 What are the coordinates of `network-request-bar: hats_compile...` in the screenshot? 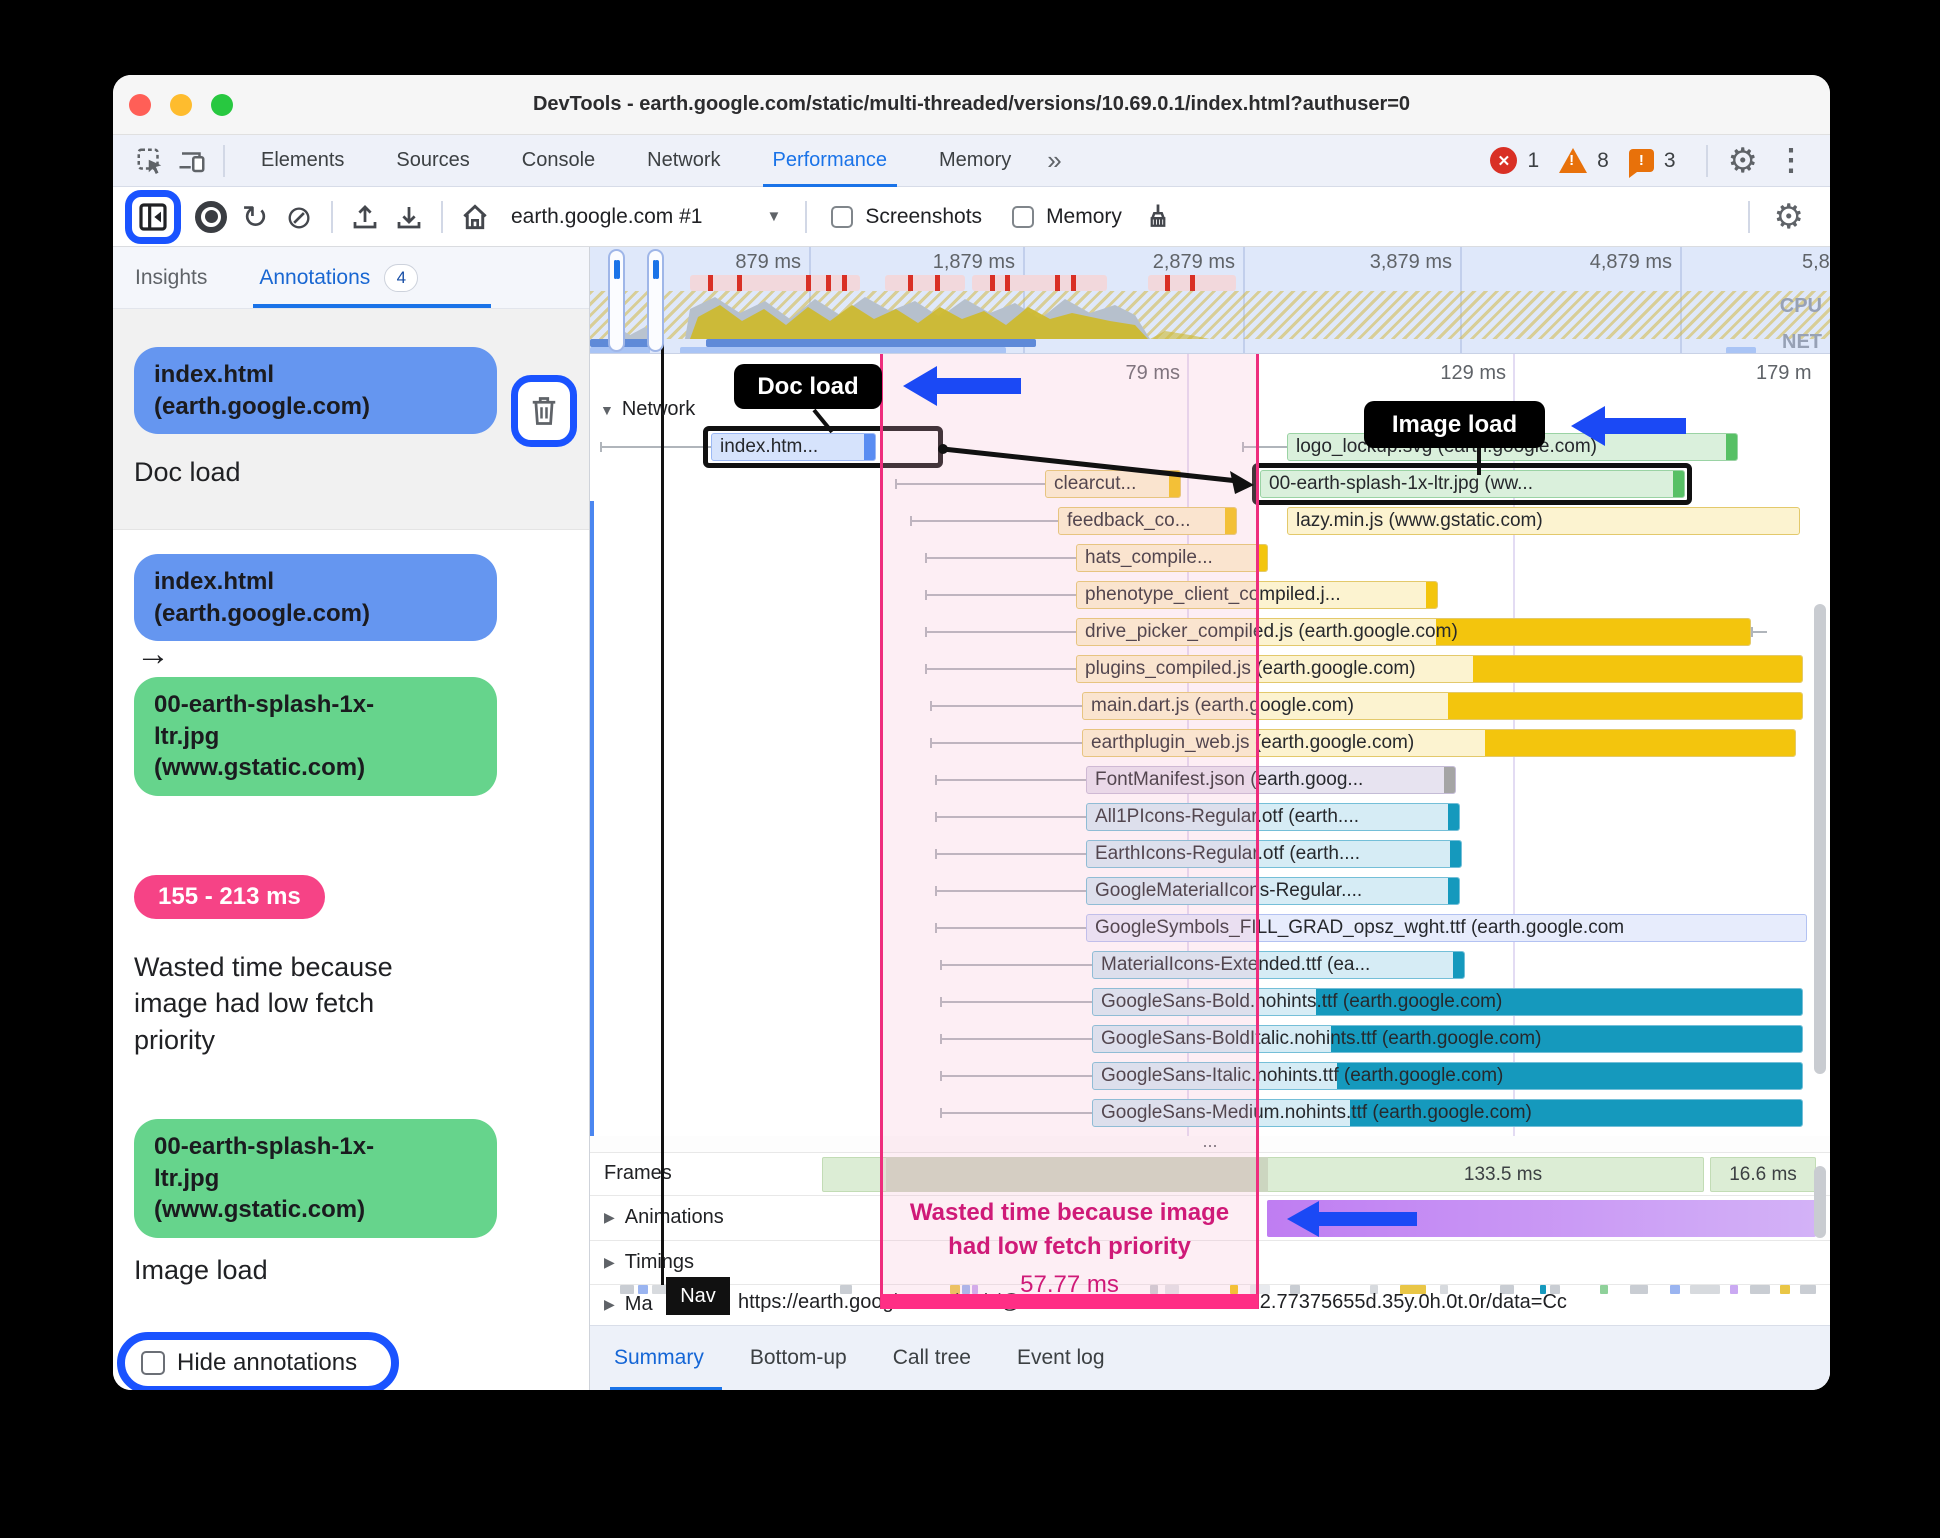 It's located at (1172, 558).